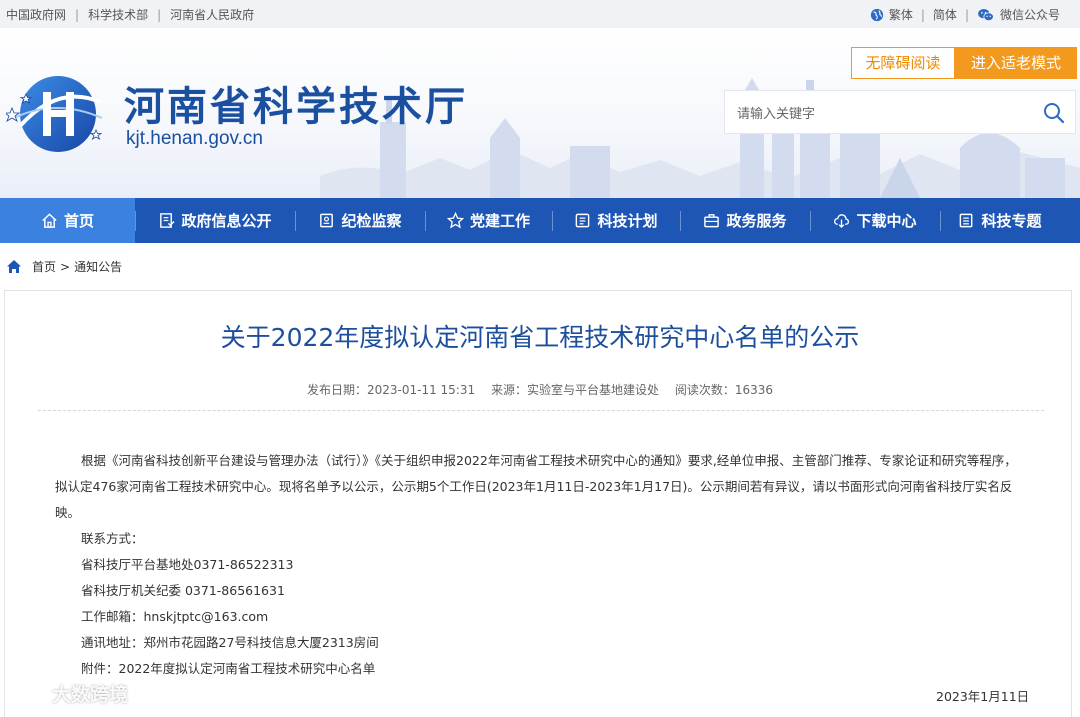 Image resolution: width=1080 pixels, height=717 pixels. I want to click on nav-gov-service: 政务服务, so click(745, 220).